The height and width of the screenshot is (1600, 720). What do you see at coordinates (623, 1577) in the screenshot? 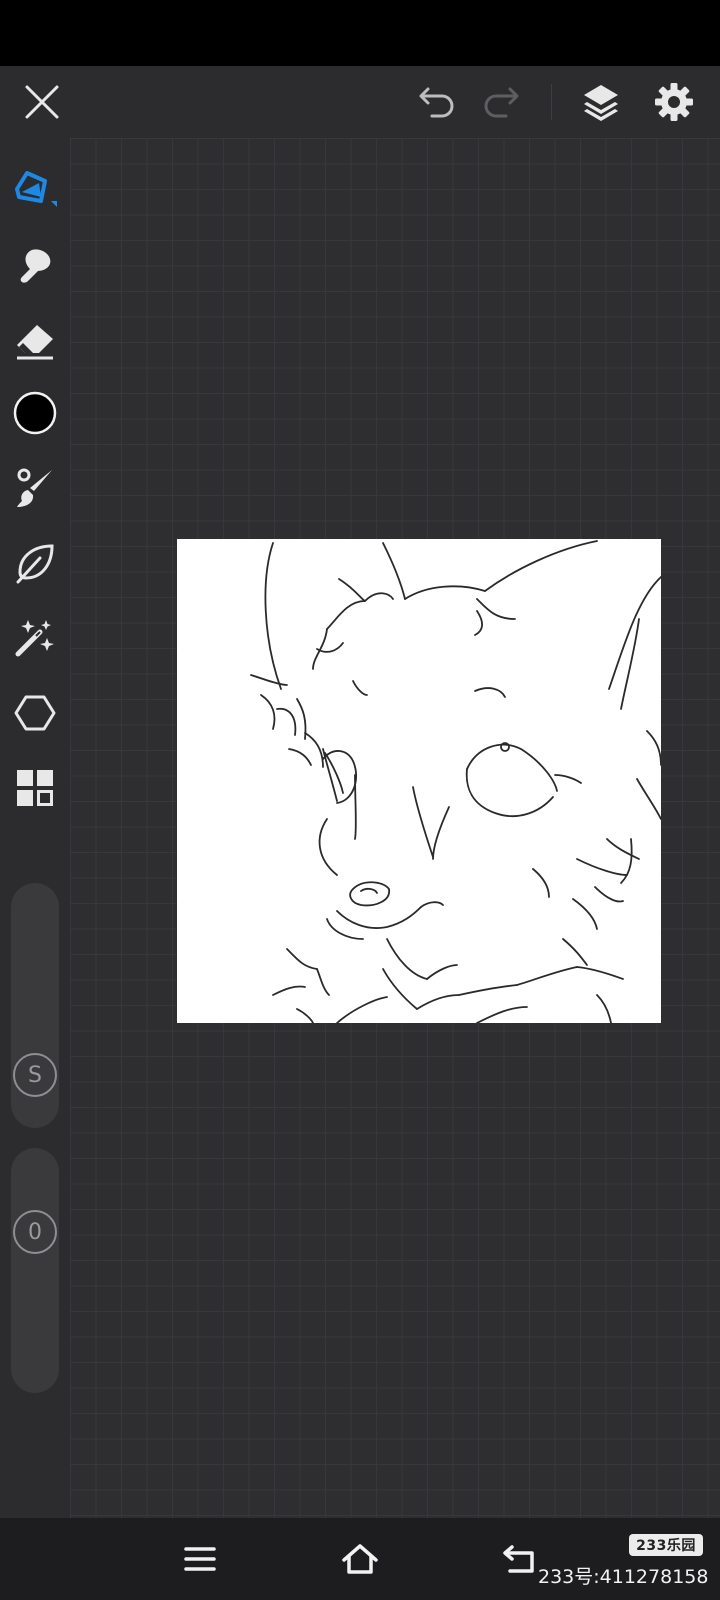
I see `watermark-id: 233号:411278158` at bounding box center [623, 1577].